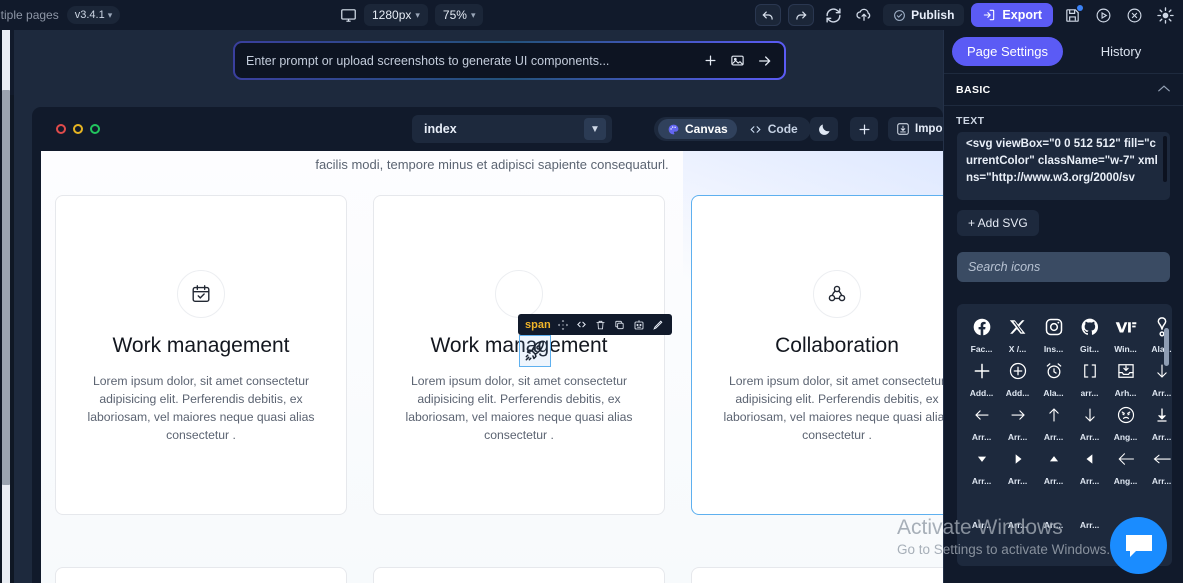 The image size is (1183, 583). Describe the element at coordinates (1090, 371) in the screenshot. I see `brackets-icon` at that location.